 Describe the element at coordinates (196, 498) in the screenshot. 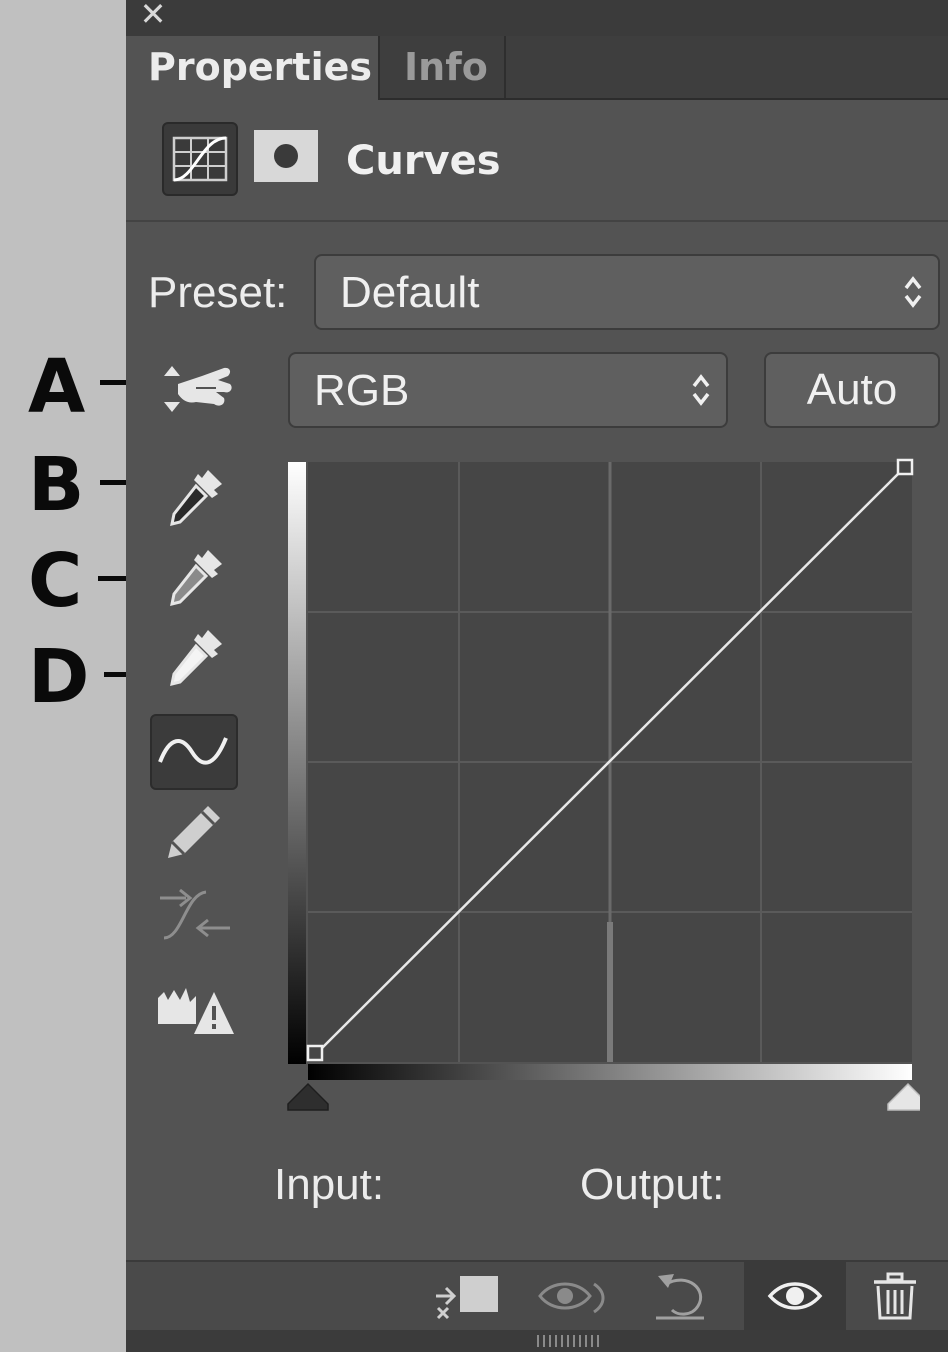

I see `sample-black-point-eyedropper-icon` at that location.